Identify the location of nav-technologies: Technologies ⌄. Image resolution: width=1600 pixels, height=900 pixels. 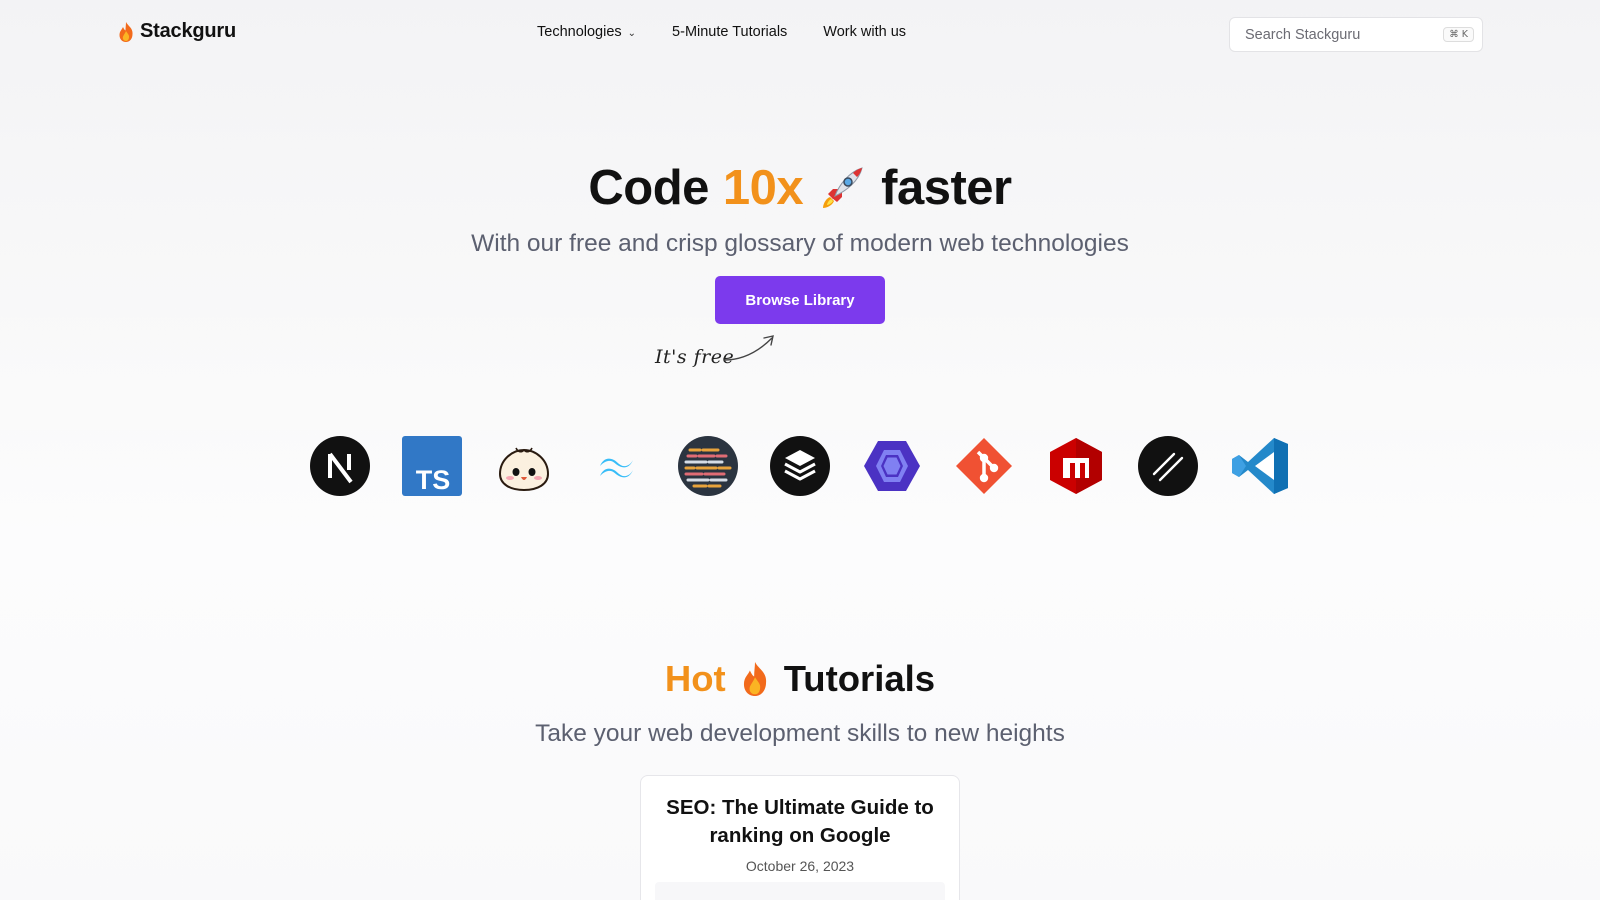
(586, 32).